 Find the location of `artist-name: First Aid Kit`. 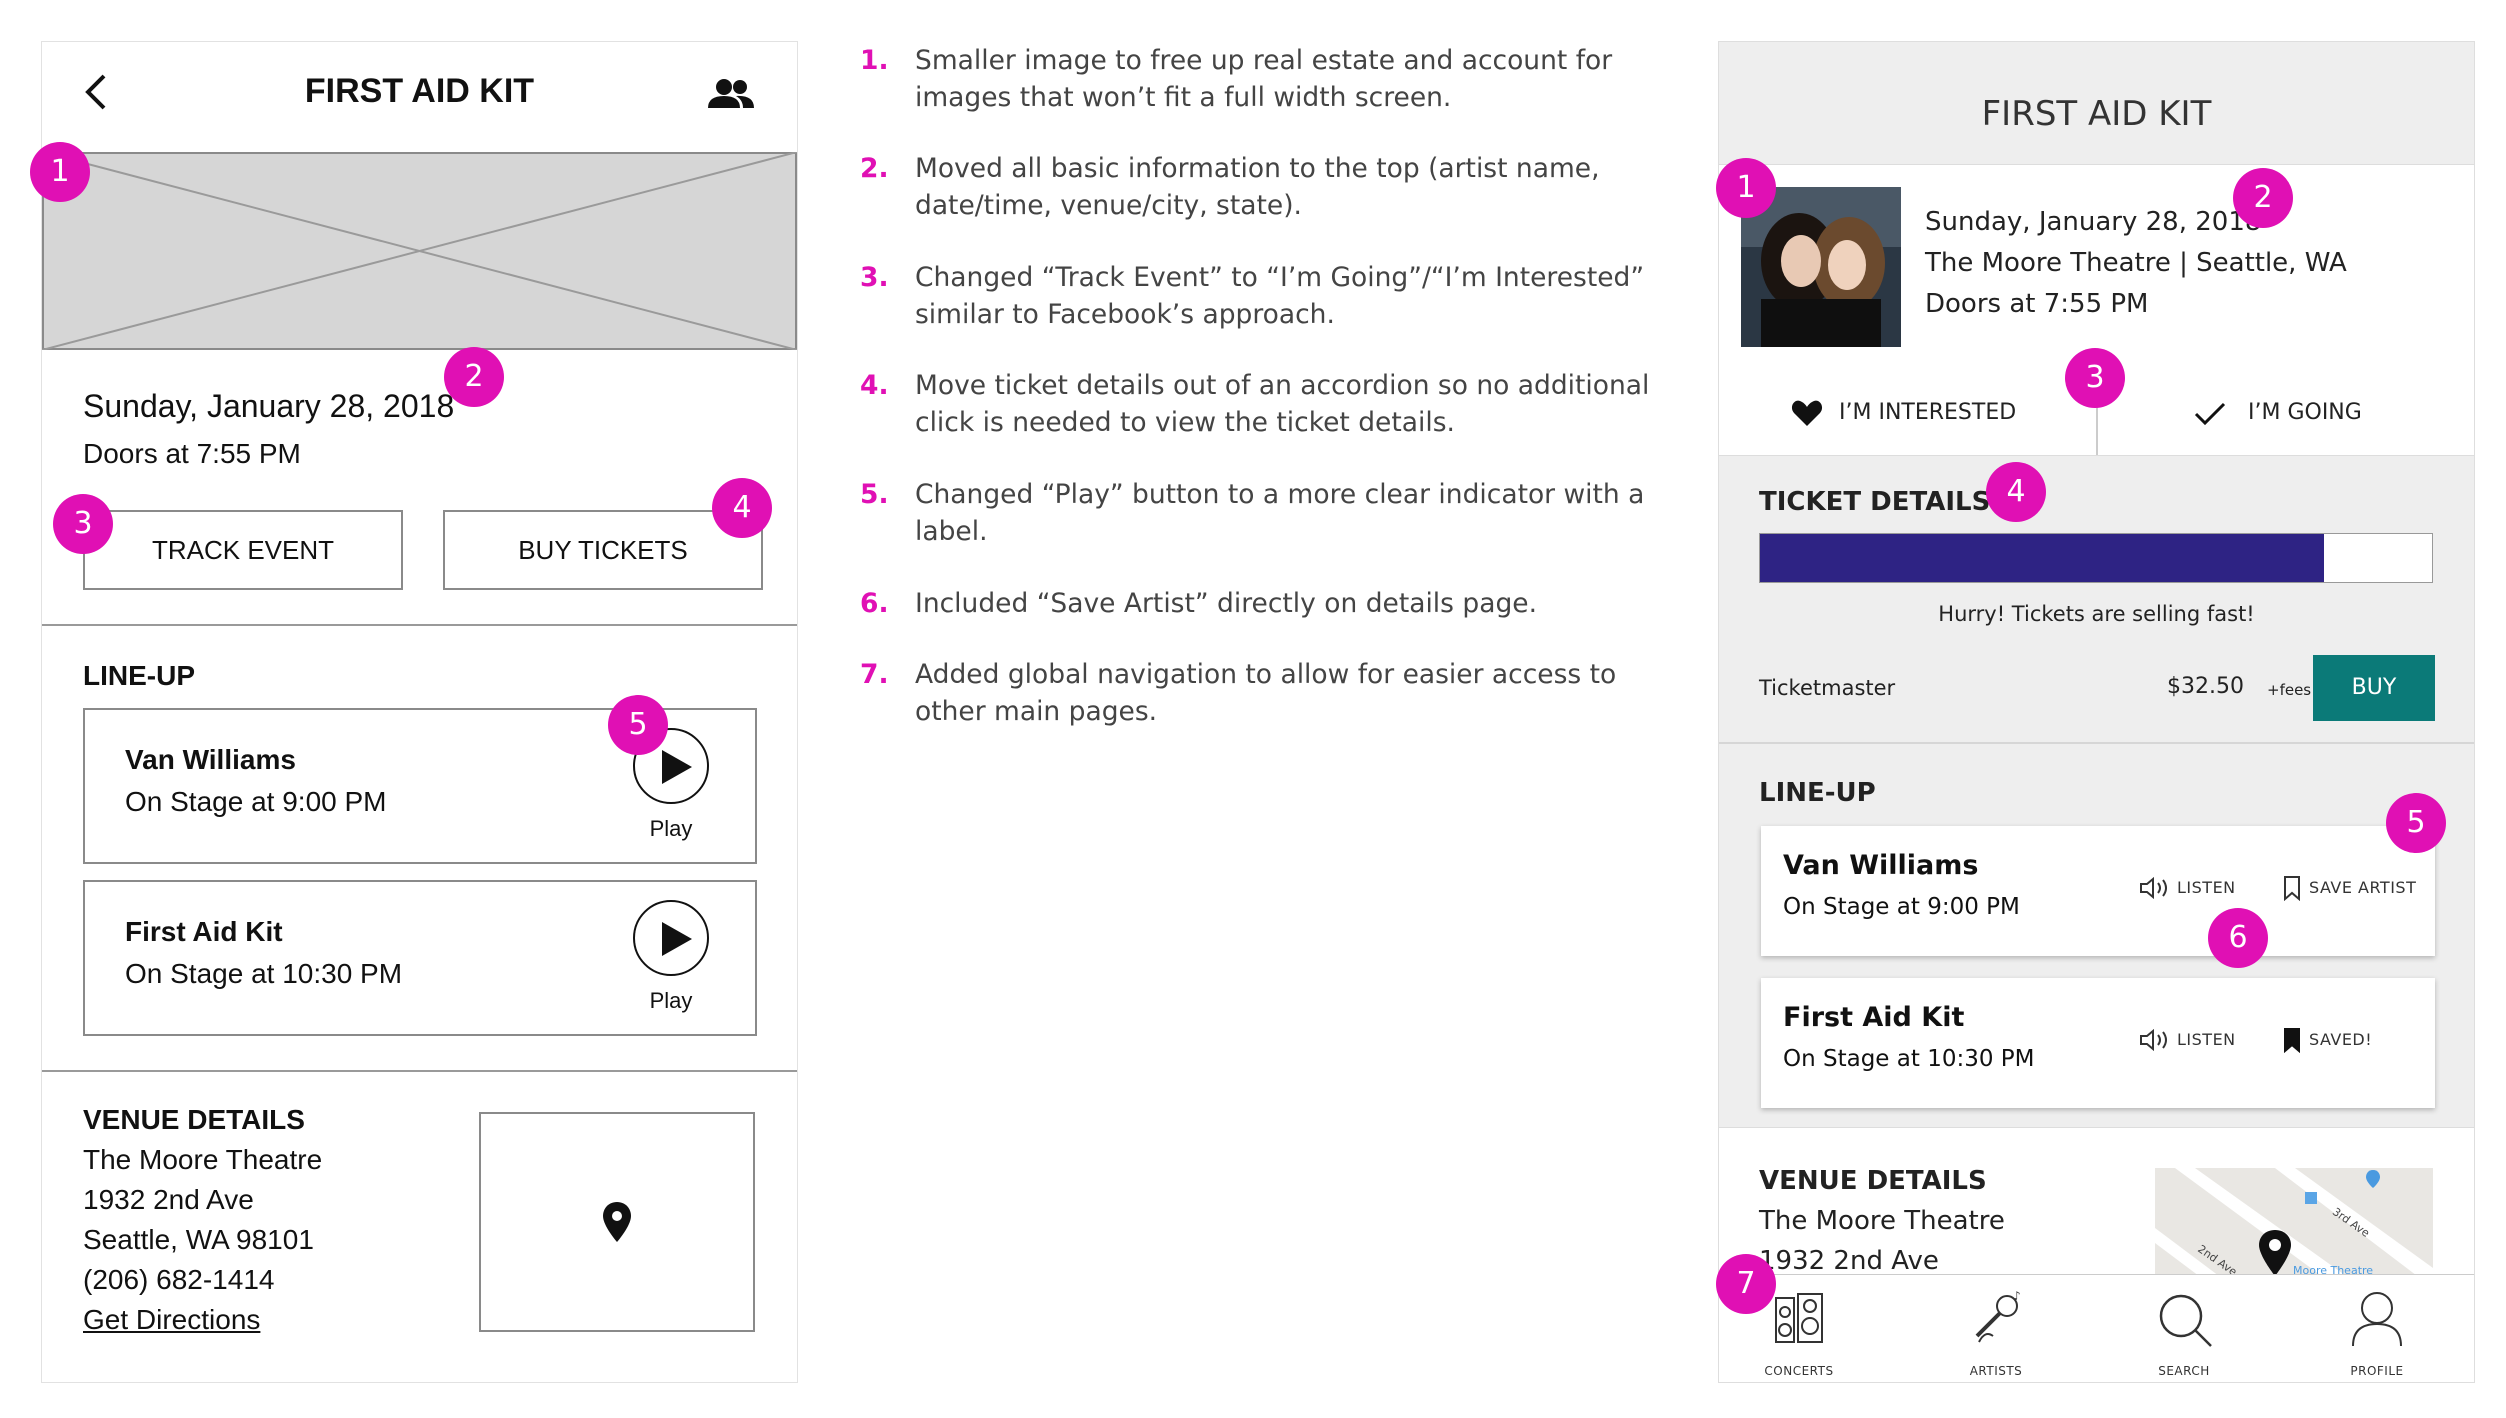

artist-name: First Aid Kit is located at coordinates (1874, 1017).